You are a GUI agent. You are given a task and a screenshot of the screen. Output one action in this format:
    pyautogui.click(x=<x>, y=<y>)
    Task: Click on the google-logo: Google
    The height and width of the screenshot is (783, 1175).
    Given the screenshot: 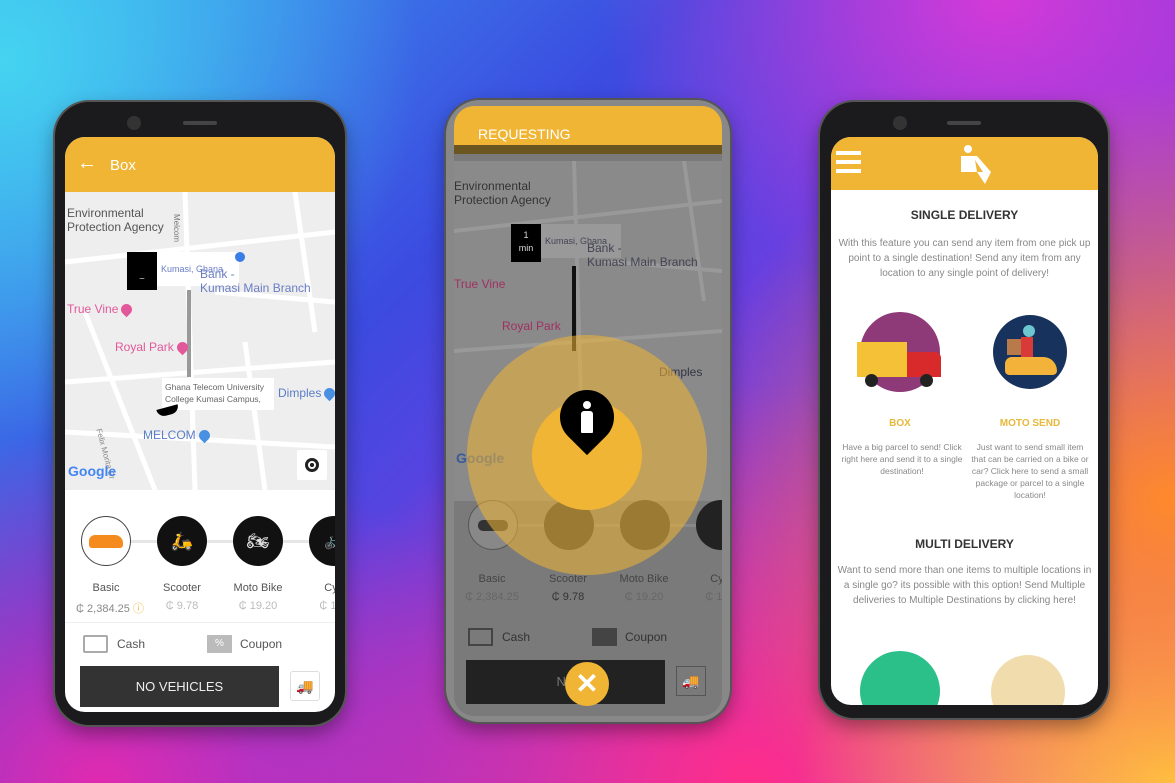 What is the action you would take?
    pyautogui.click(x=92, y=471)
    